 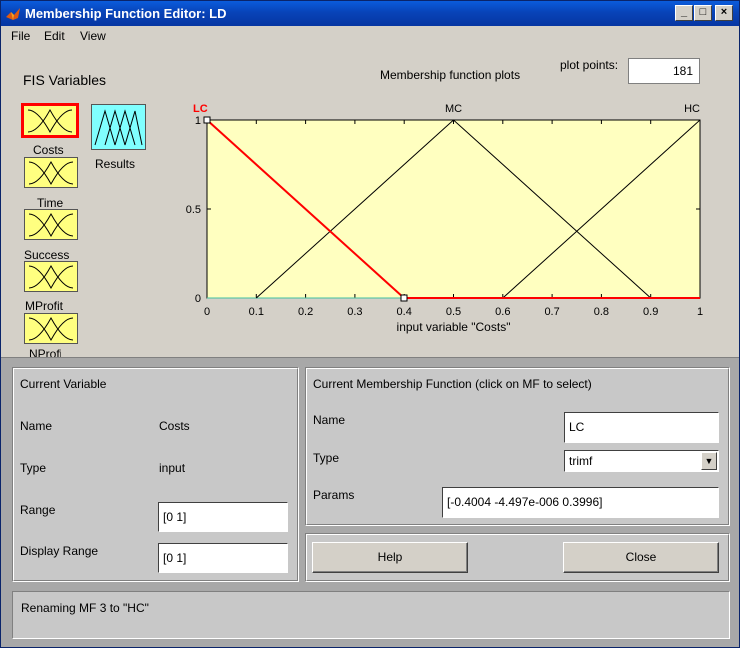 What do you see at coordinates (502, 312) in the screenshot?
I see `x-tick-label: 0.6` at bounding box center [502, 312].